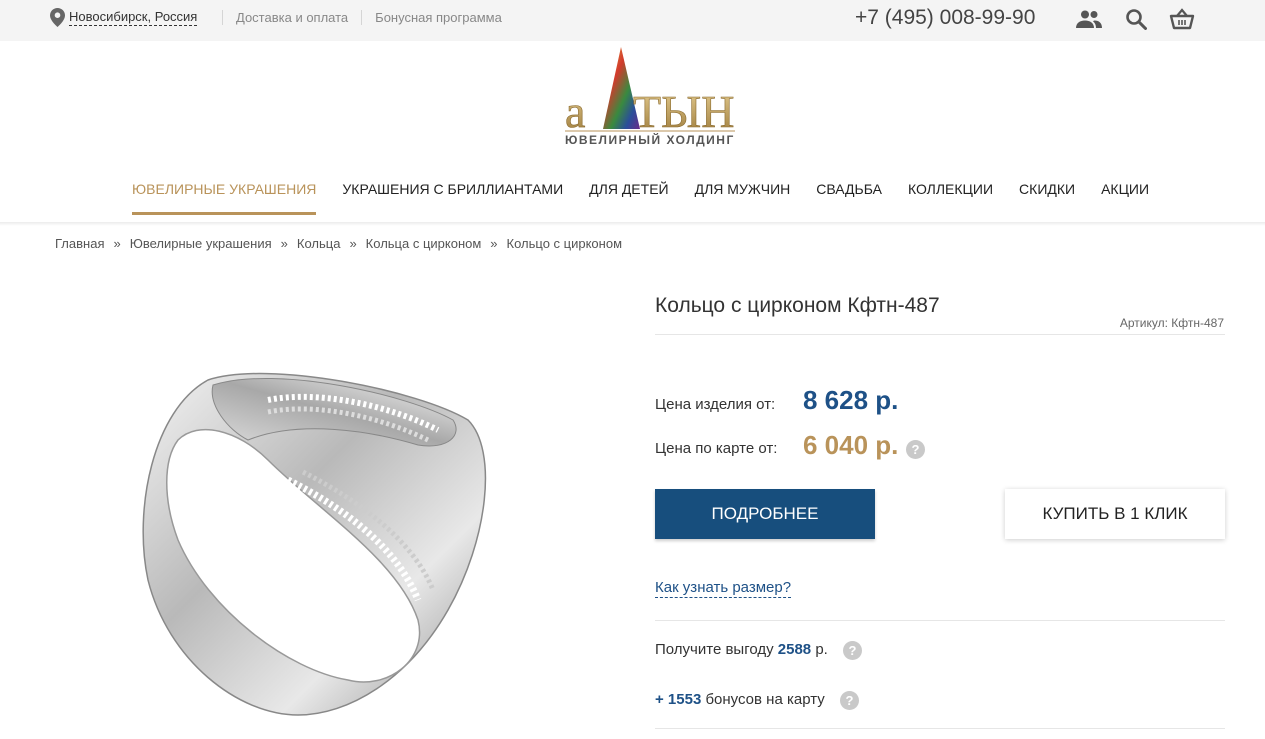  I want to click on top-links: Доставка и оплата Бонусная программа, so click(368, 17).